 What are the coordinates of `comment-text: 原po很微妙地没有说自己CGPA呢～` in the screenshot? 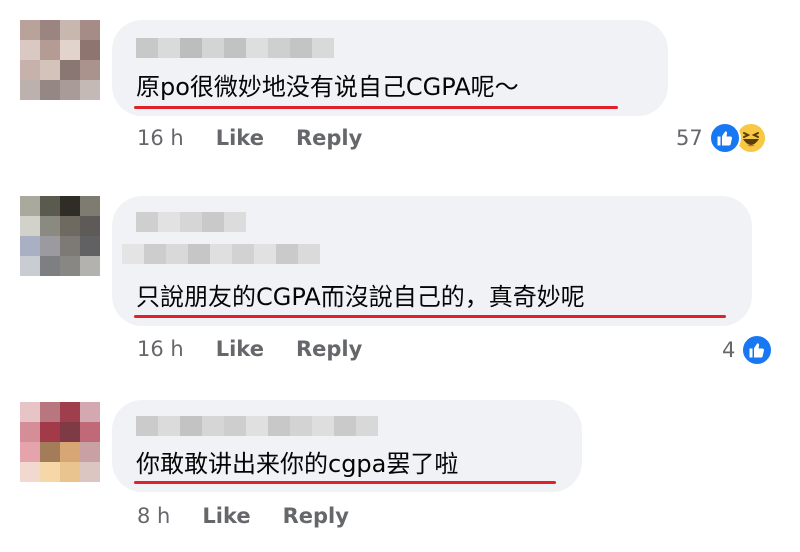 It's located at (327, 87).